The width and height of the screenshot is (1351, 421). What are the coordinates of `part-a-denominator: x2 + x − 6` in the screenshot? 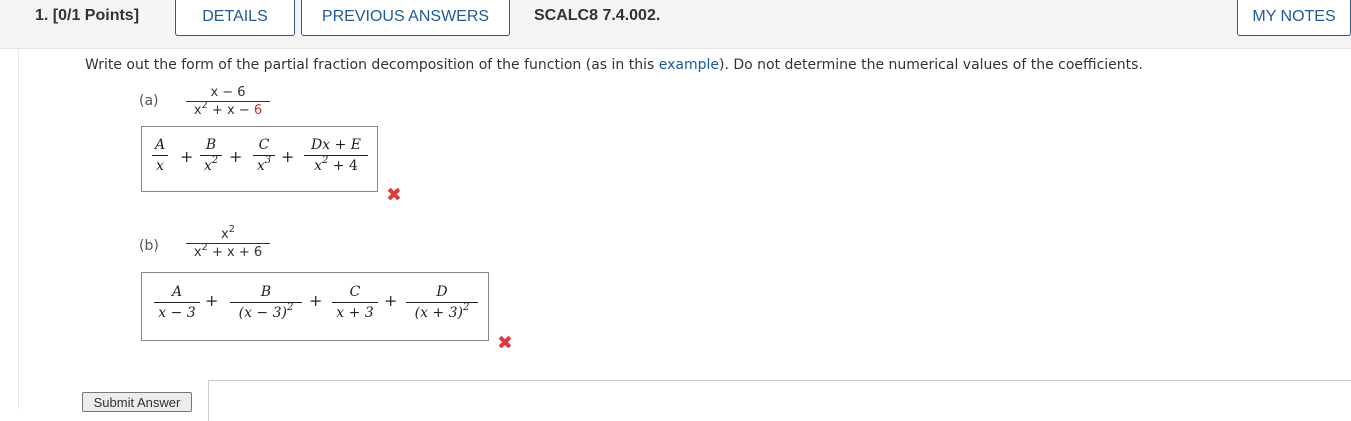 It's located at (228, 108).